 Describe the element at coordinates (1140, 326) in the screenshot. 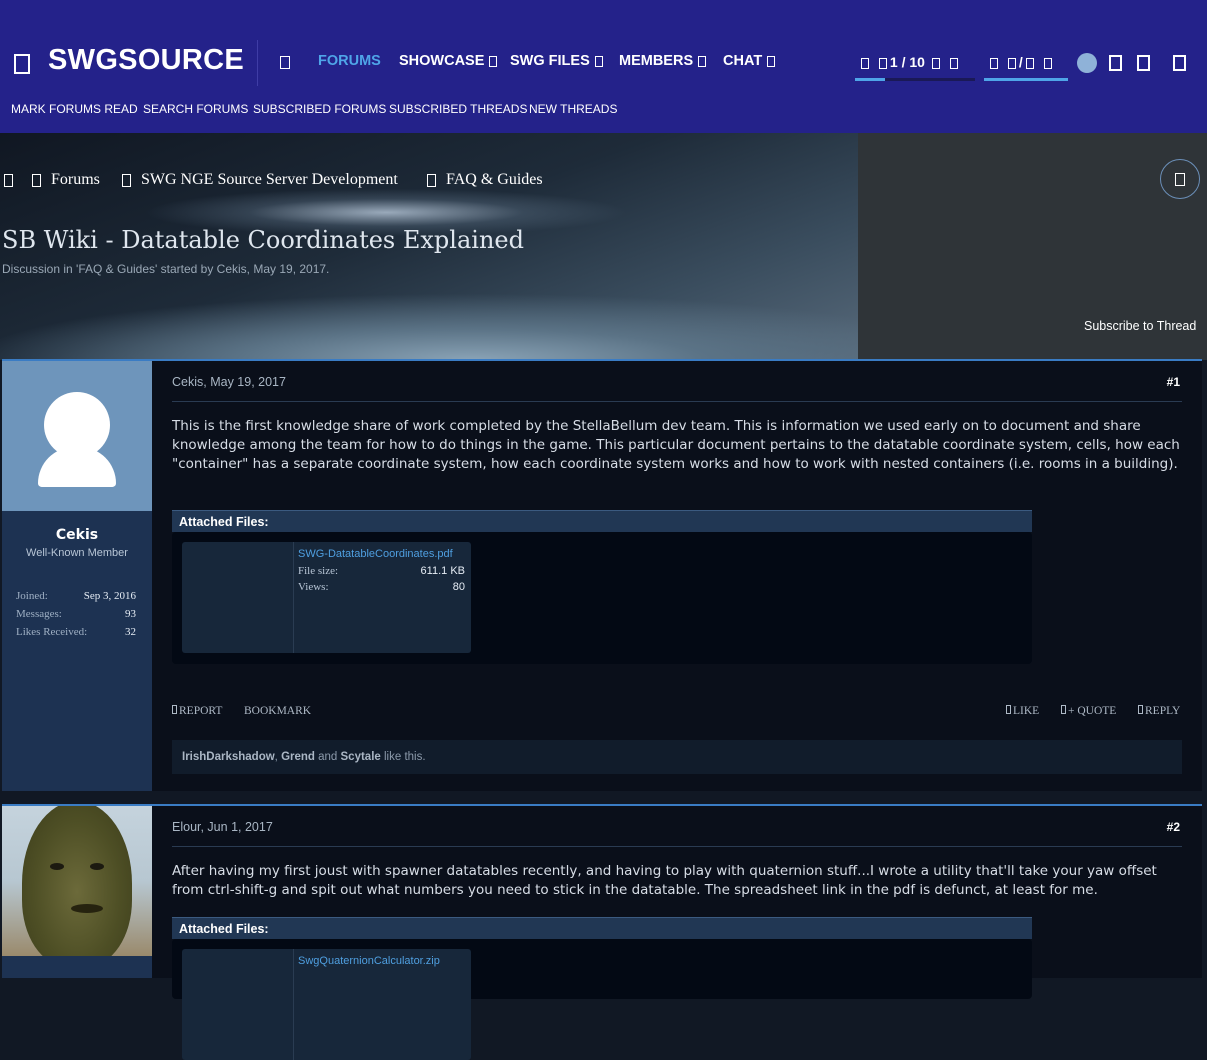

I see `subscribe-to-thread-link: Subscribe to Thread` at that location.